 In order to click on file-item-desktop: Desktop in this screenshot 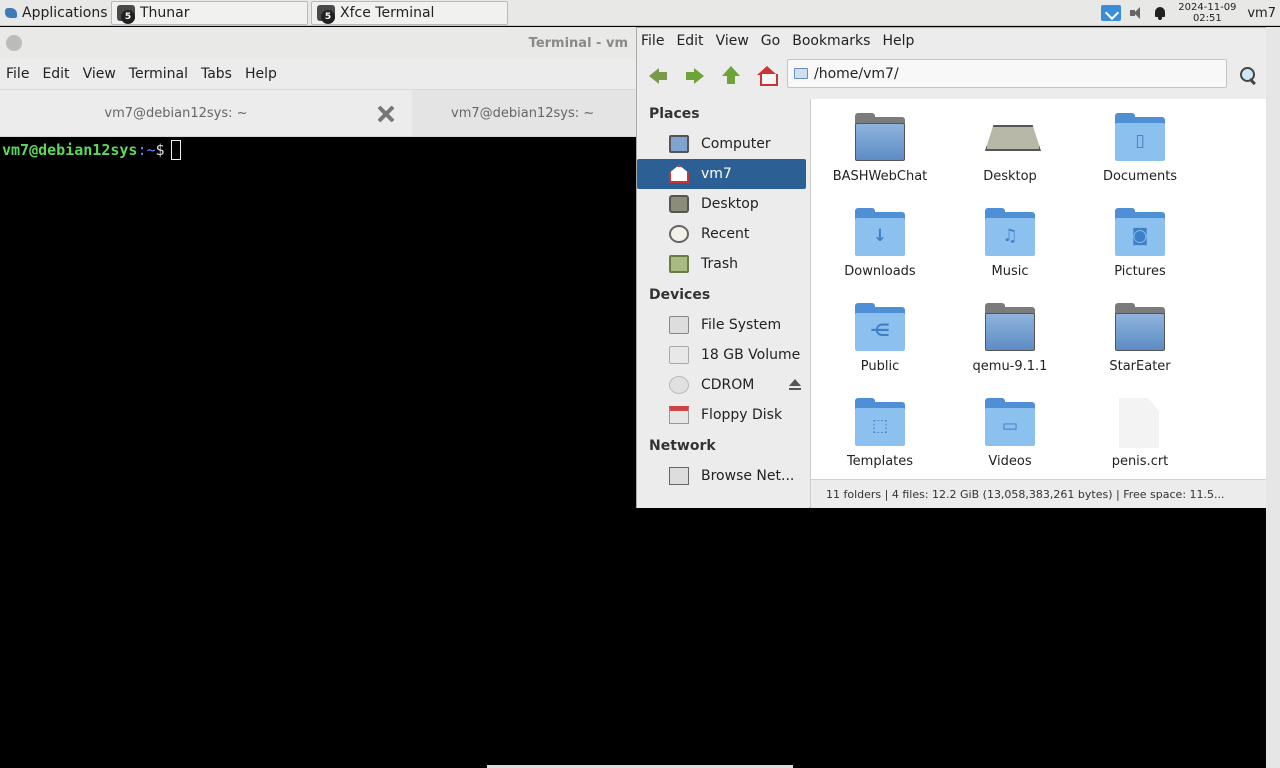, I will do `click(1010, 147)`.